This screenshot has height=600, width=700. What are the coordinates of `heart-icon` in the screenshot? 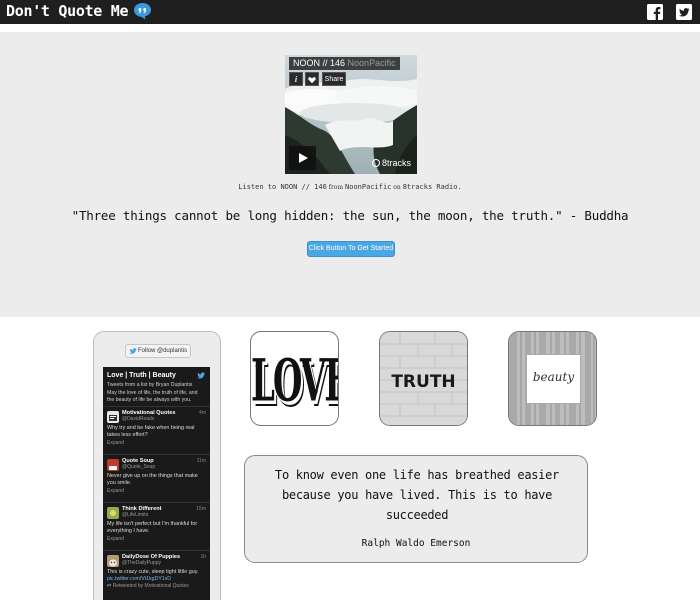 It's located at (312, 80).